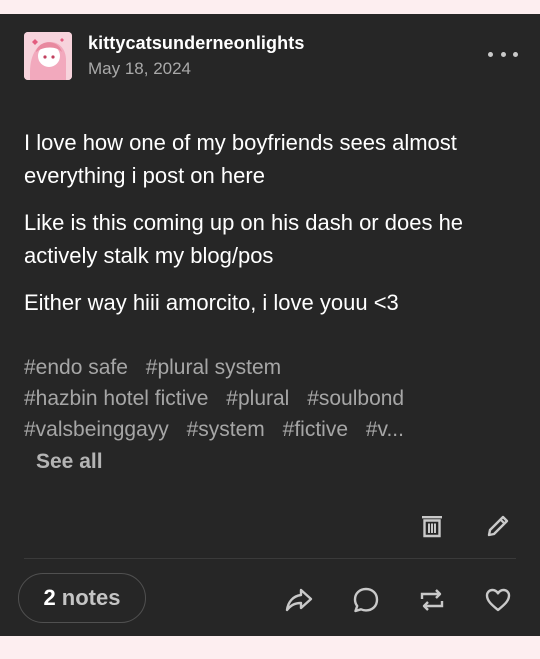  I want to click on post-date: May 18, 2024, so click(140, 68).